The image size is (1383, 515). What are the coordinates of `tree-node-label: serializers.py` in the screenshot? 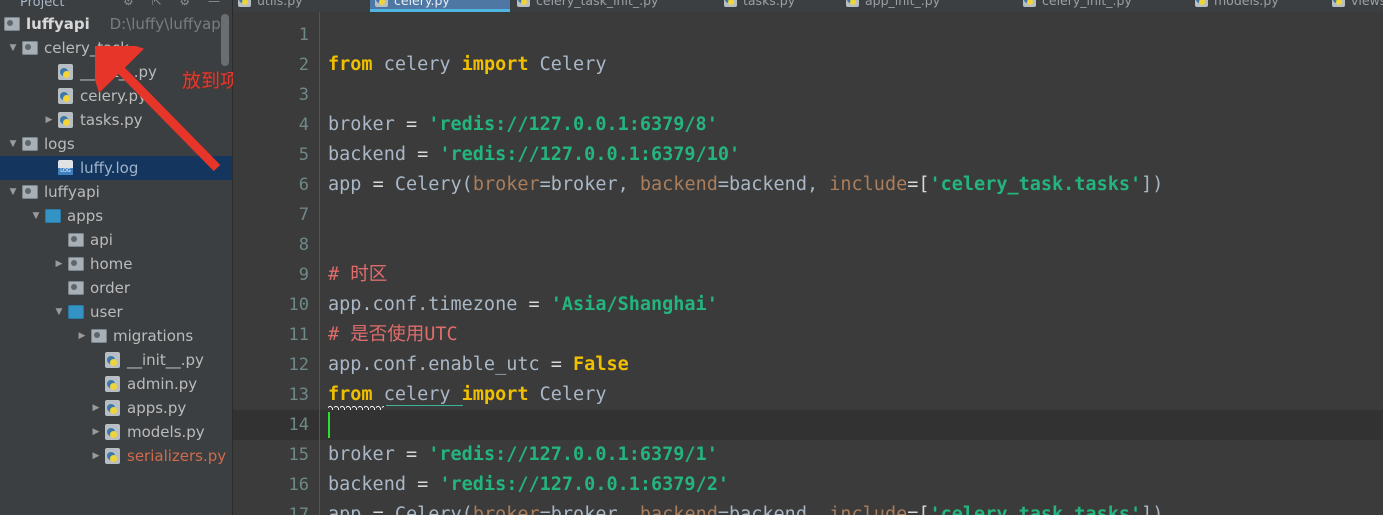 It's located at (177, 456).